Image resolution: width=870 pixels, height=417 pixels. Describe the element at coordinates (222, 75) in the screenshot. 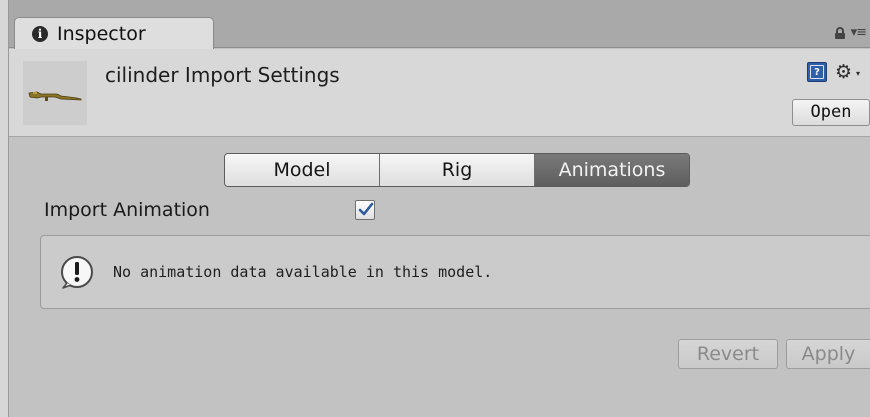

I see `page-title: cilinder Import Settings` at that location.